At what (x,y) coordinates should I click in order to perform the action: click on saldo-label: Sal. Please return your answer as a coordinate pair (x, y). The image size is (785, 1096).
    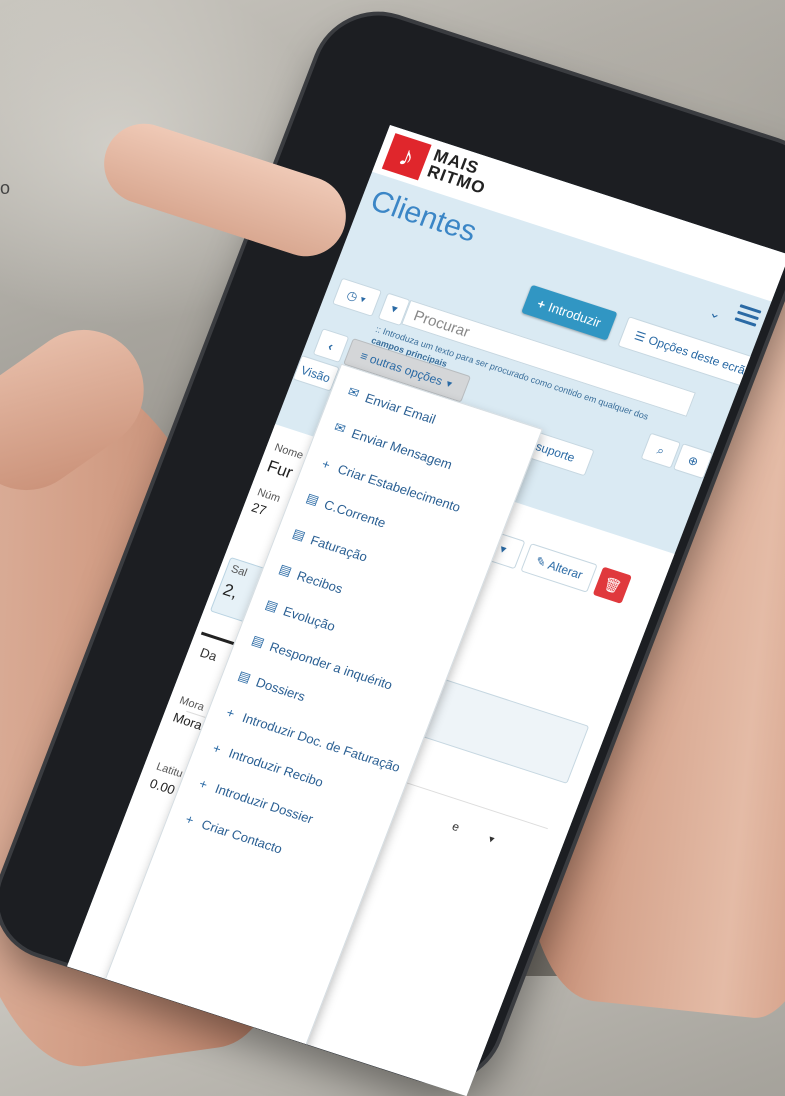
    Looking at the image, I should click on (239, 571).